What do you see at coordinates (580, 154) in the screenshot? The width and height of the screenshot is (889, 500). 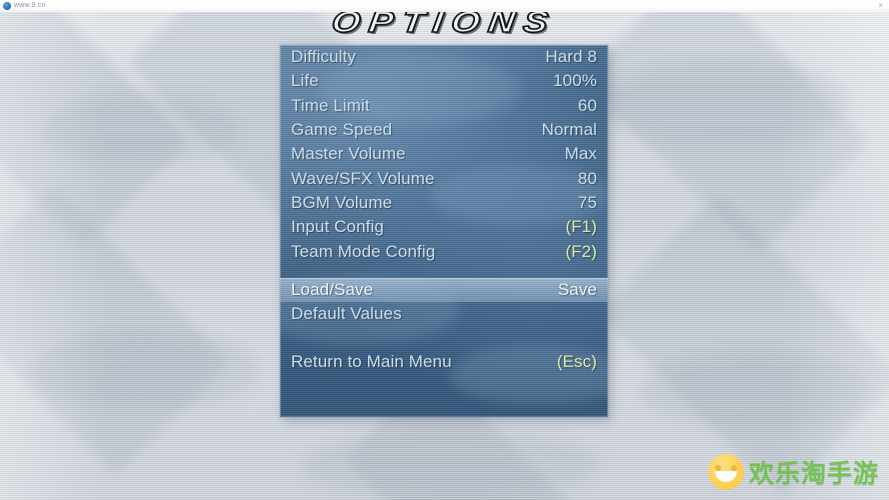 I see `option-value: Max` at bounding box center [580, 154].